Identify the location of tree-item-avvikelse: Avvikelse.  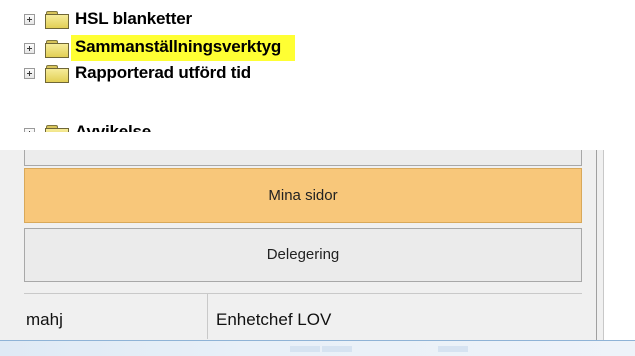
(88, 127).